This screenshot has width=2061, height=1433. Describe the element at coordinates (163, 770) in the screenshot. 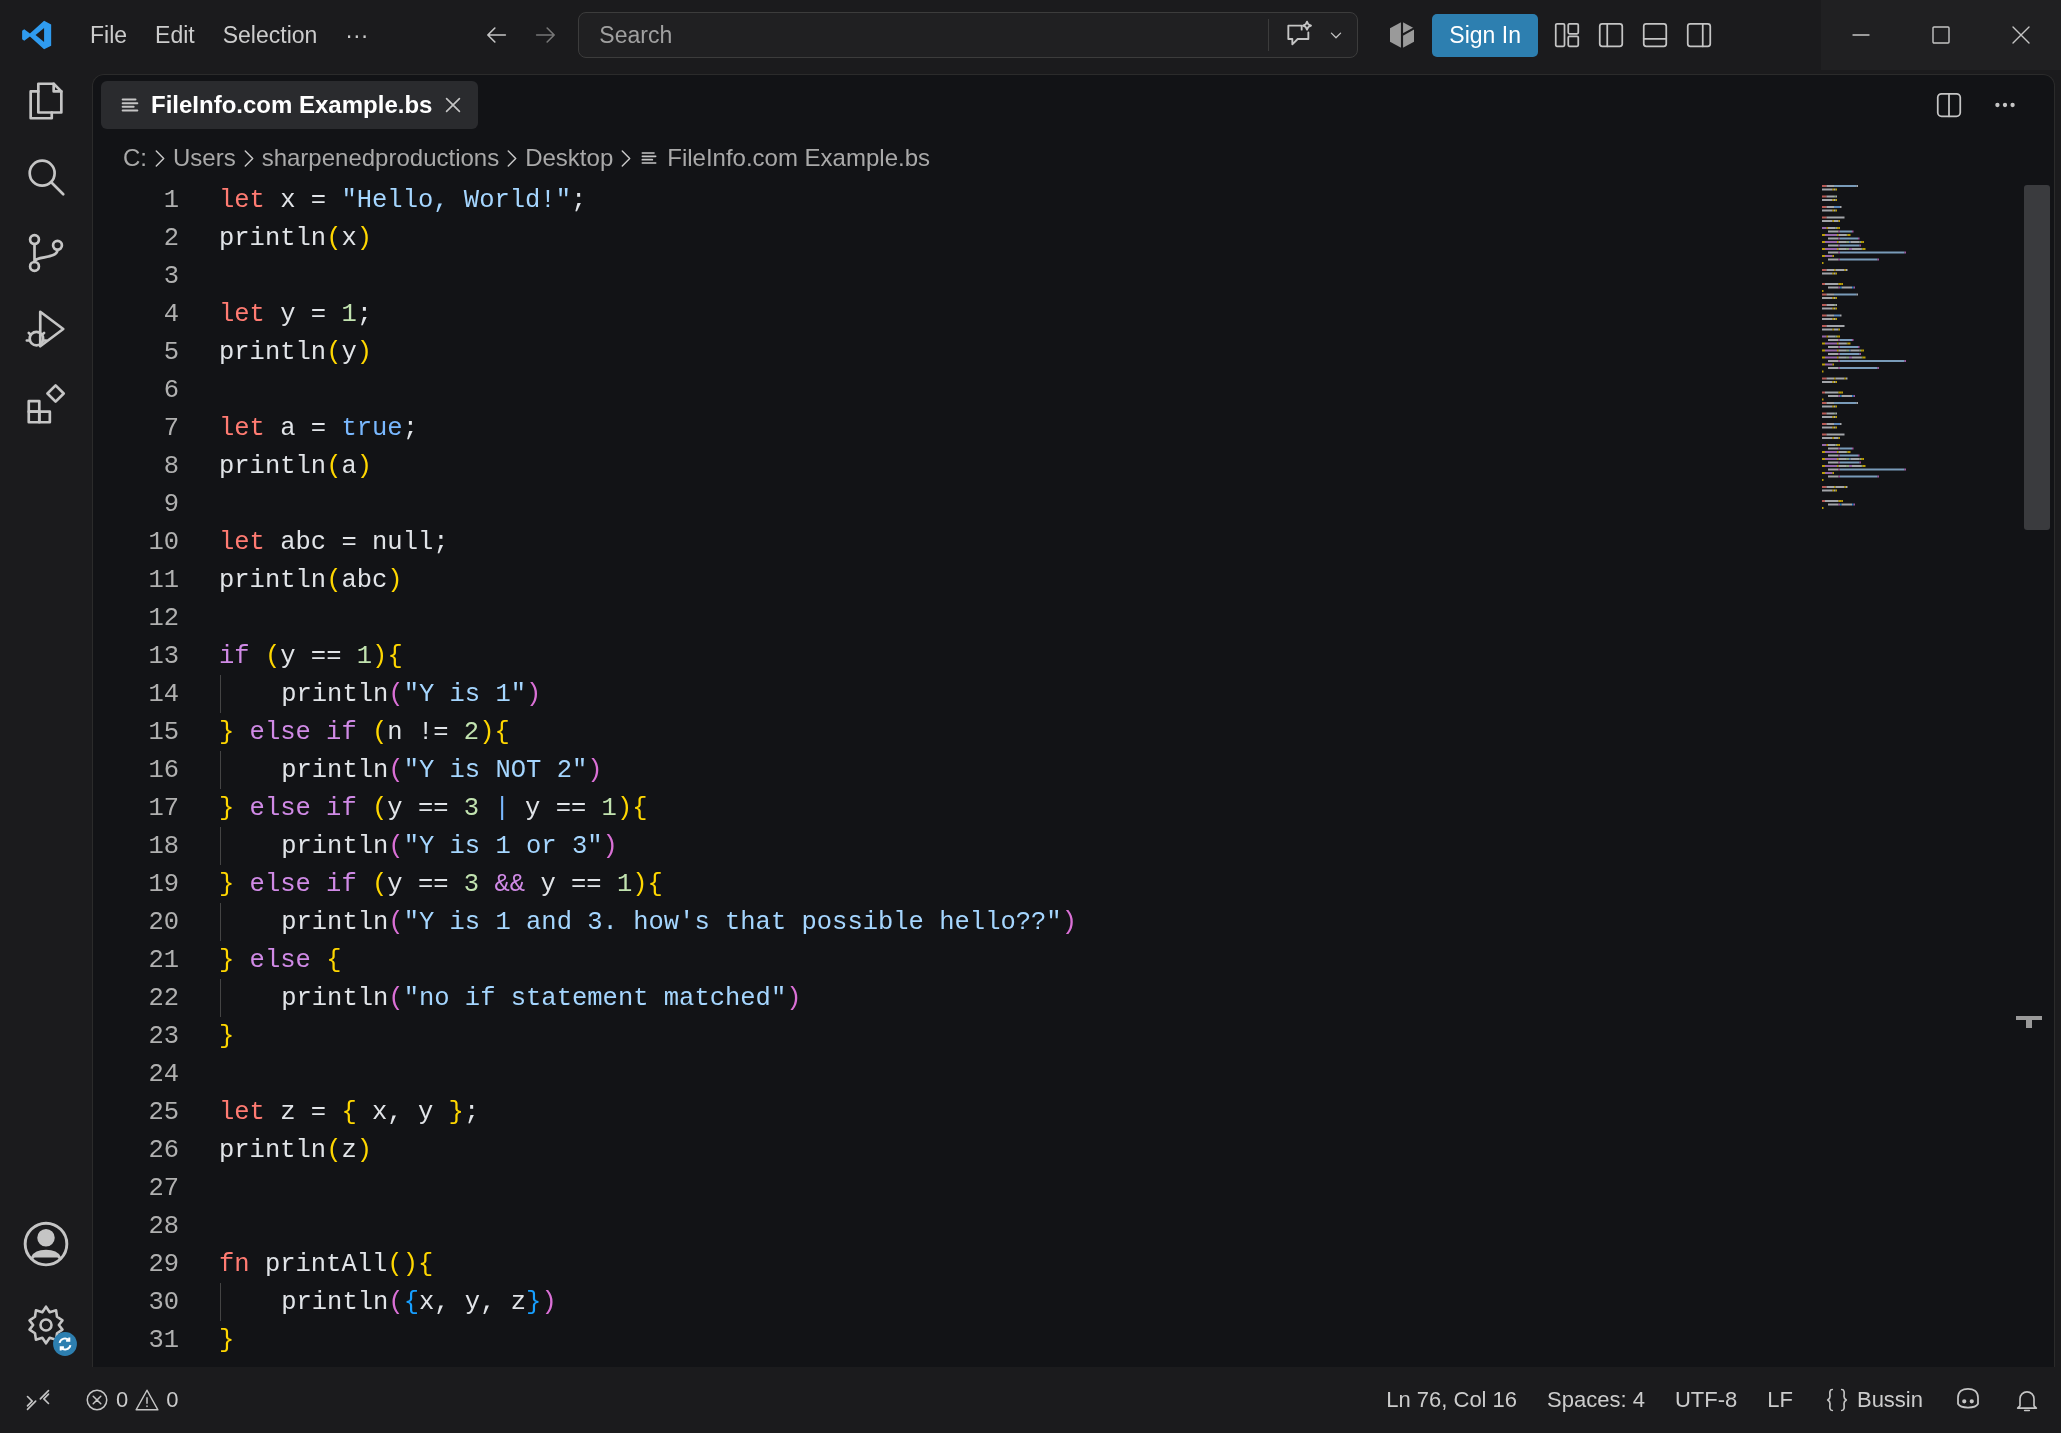

I see `line-number: 16` at that location.